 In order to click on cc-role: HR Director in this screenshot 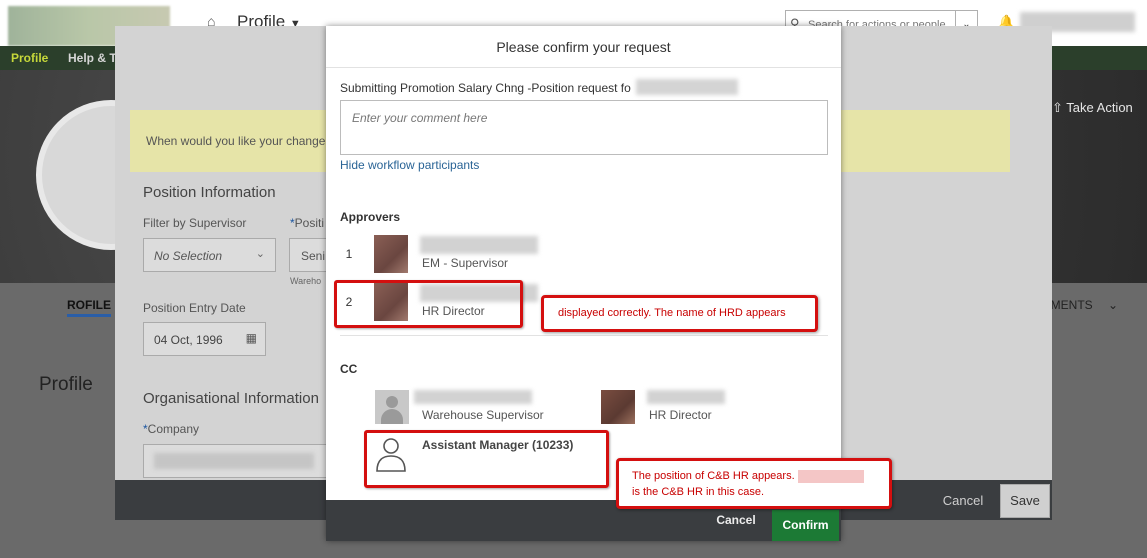, I will do `click(680, 415)`.